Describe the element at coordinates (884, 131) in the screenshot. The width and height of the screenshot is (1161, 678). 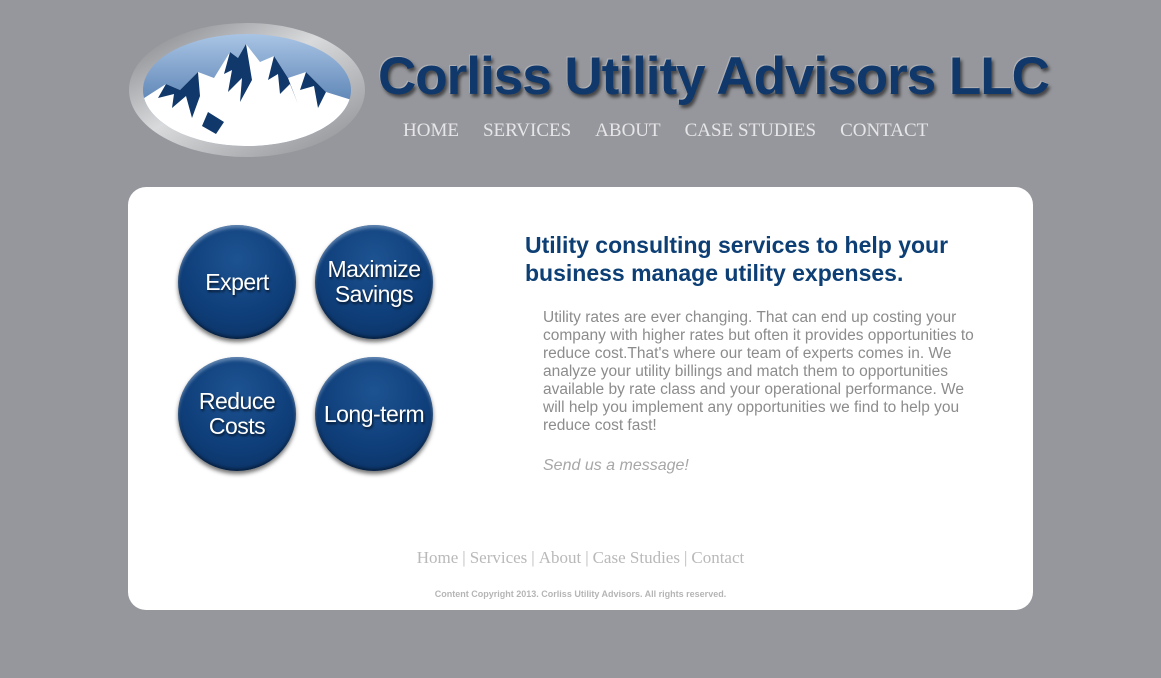
I see `nav-contact-link: CONTACT` at that location.